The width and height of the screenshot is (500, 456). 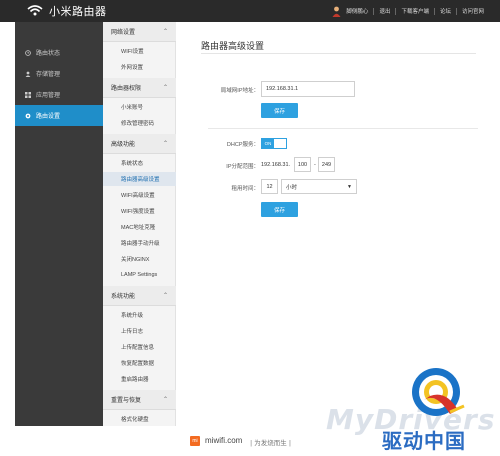 What do you see at coordinates (139, 144) in the screenshot?
I see `submenu-section-advanced: 高级功能 ⌃` at bounding box center [139, 144].